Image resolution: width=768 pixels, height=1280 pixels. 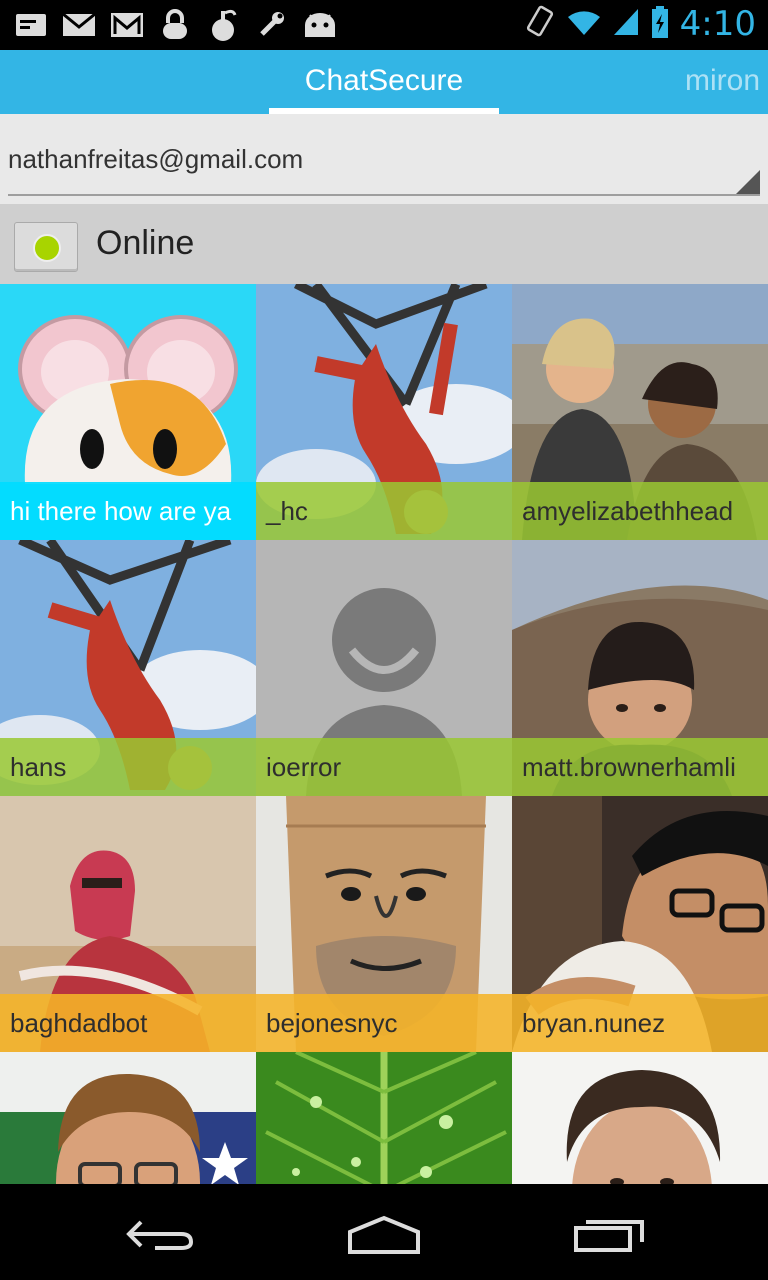 What do you see at coordinates (156, 159) in the screenshot?
I see `account-email: nathanfreitas@gmail.com` at bounding box center [156, 159].